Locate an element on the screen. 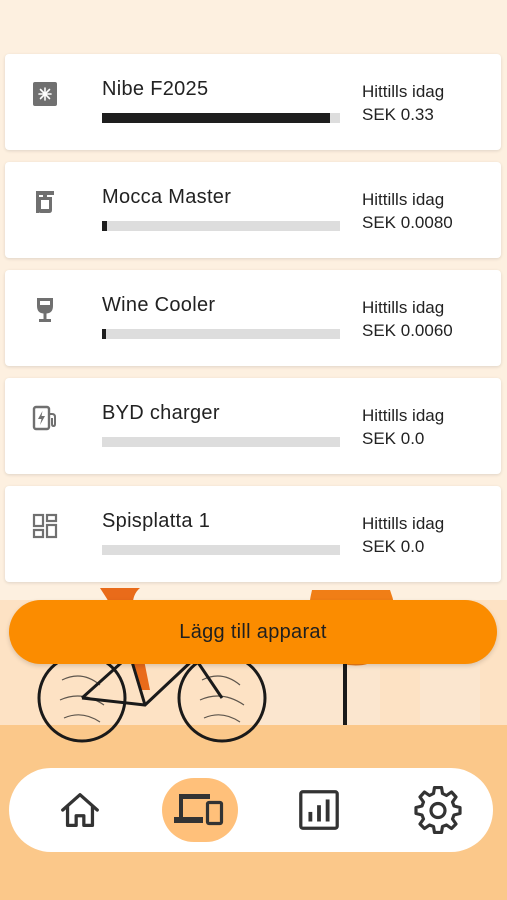 This screenshot has height=900, width=507. wine-glass-icon is located at coordinates (45, 310).